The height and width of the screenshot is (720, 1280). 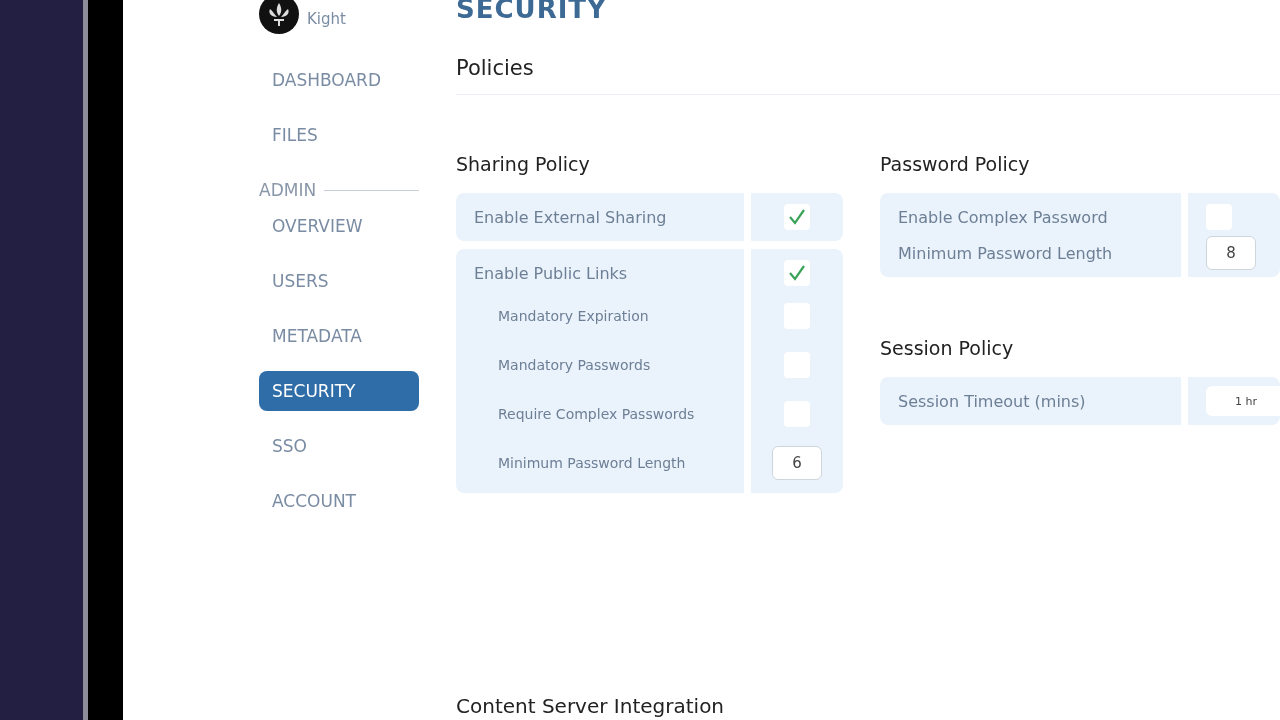 I want to click on number-field: 6, so click(x=797, y=462).